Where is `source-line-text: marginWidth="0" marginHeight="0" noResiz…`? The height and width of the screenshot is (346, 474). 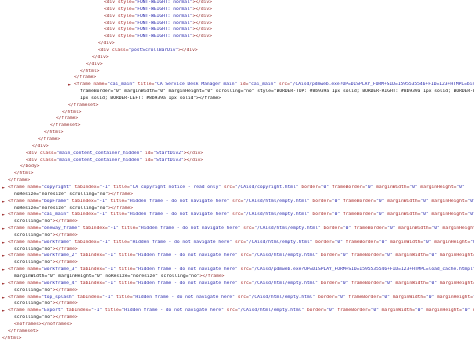
source-line-text: marginWidth="0" marginHeight="0" noResiz… is located at coordinates (119, 276).